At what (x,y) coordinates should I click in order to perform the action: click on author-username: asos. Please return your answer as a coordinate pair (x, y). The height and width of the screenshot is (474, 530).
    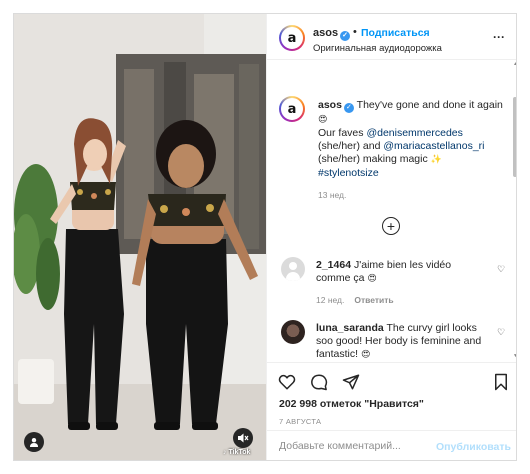
    Looking at the image, I should click on (326, 33).